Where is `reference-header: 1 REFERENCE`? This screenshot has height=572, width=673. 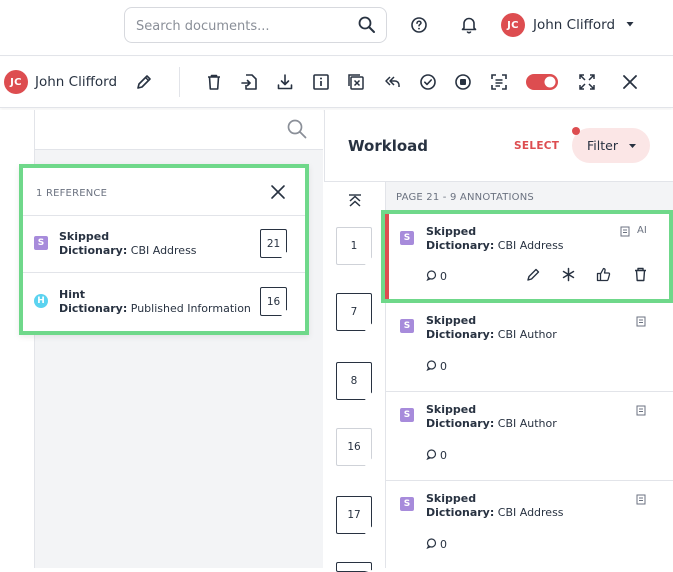 reference-header: 1 REFERENCE is located at coordinates (164, 192).